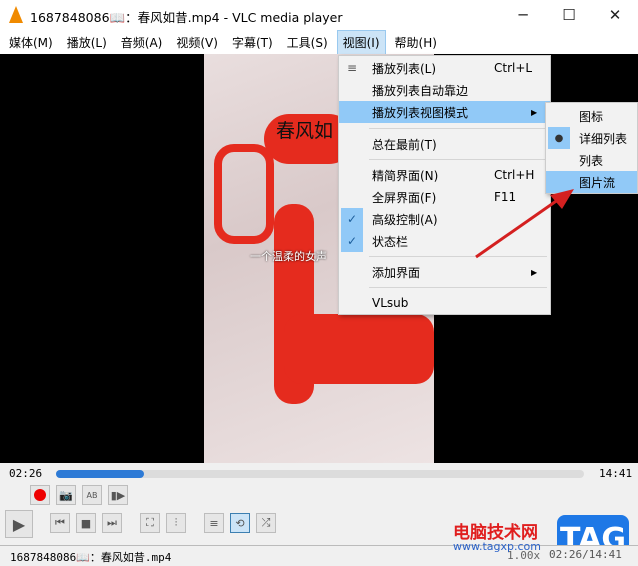  What do you see at coordinates (591, 138) in the screenshot?
I see `submenu-item-detailed-list: ● 详细列表` at bounding box center [591, 138].